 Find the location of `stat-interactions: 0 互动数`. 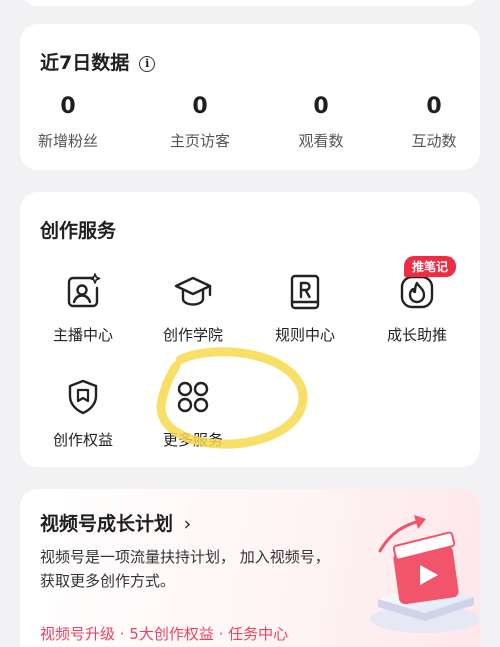

stat-interactions: 0 互动数 is located at coordinates (434, 122).